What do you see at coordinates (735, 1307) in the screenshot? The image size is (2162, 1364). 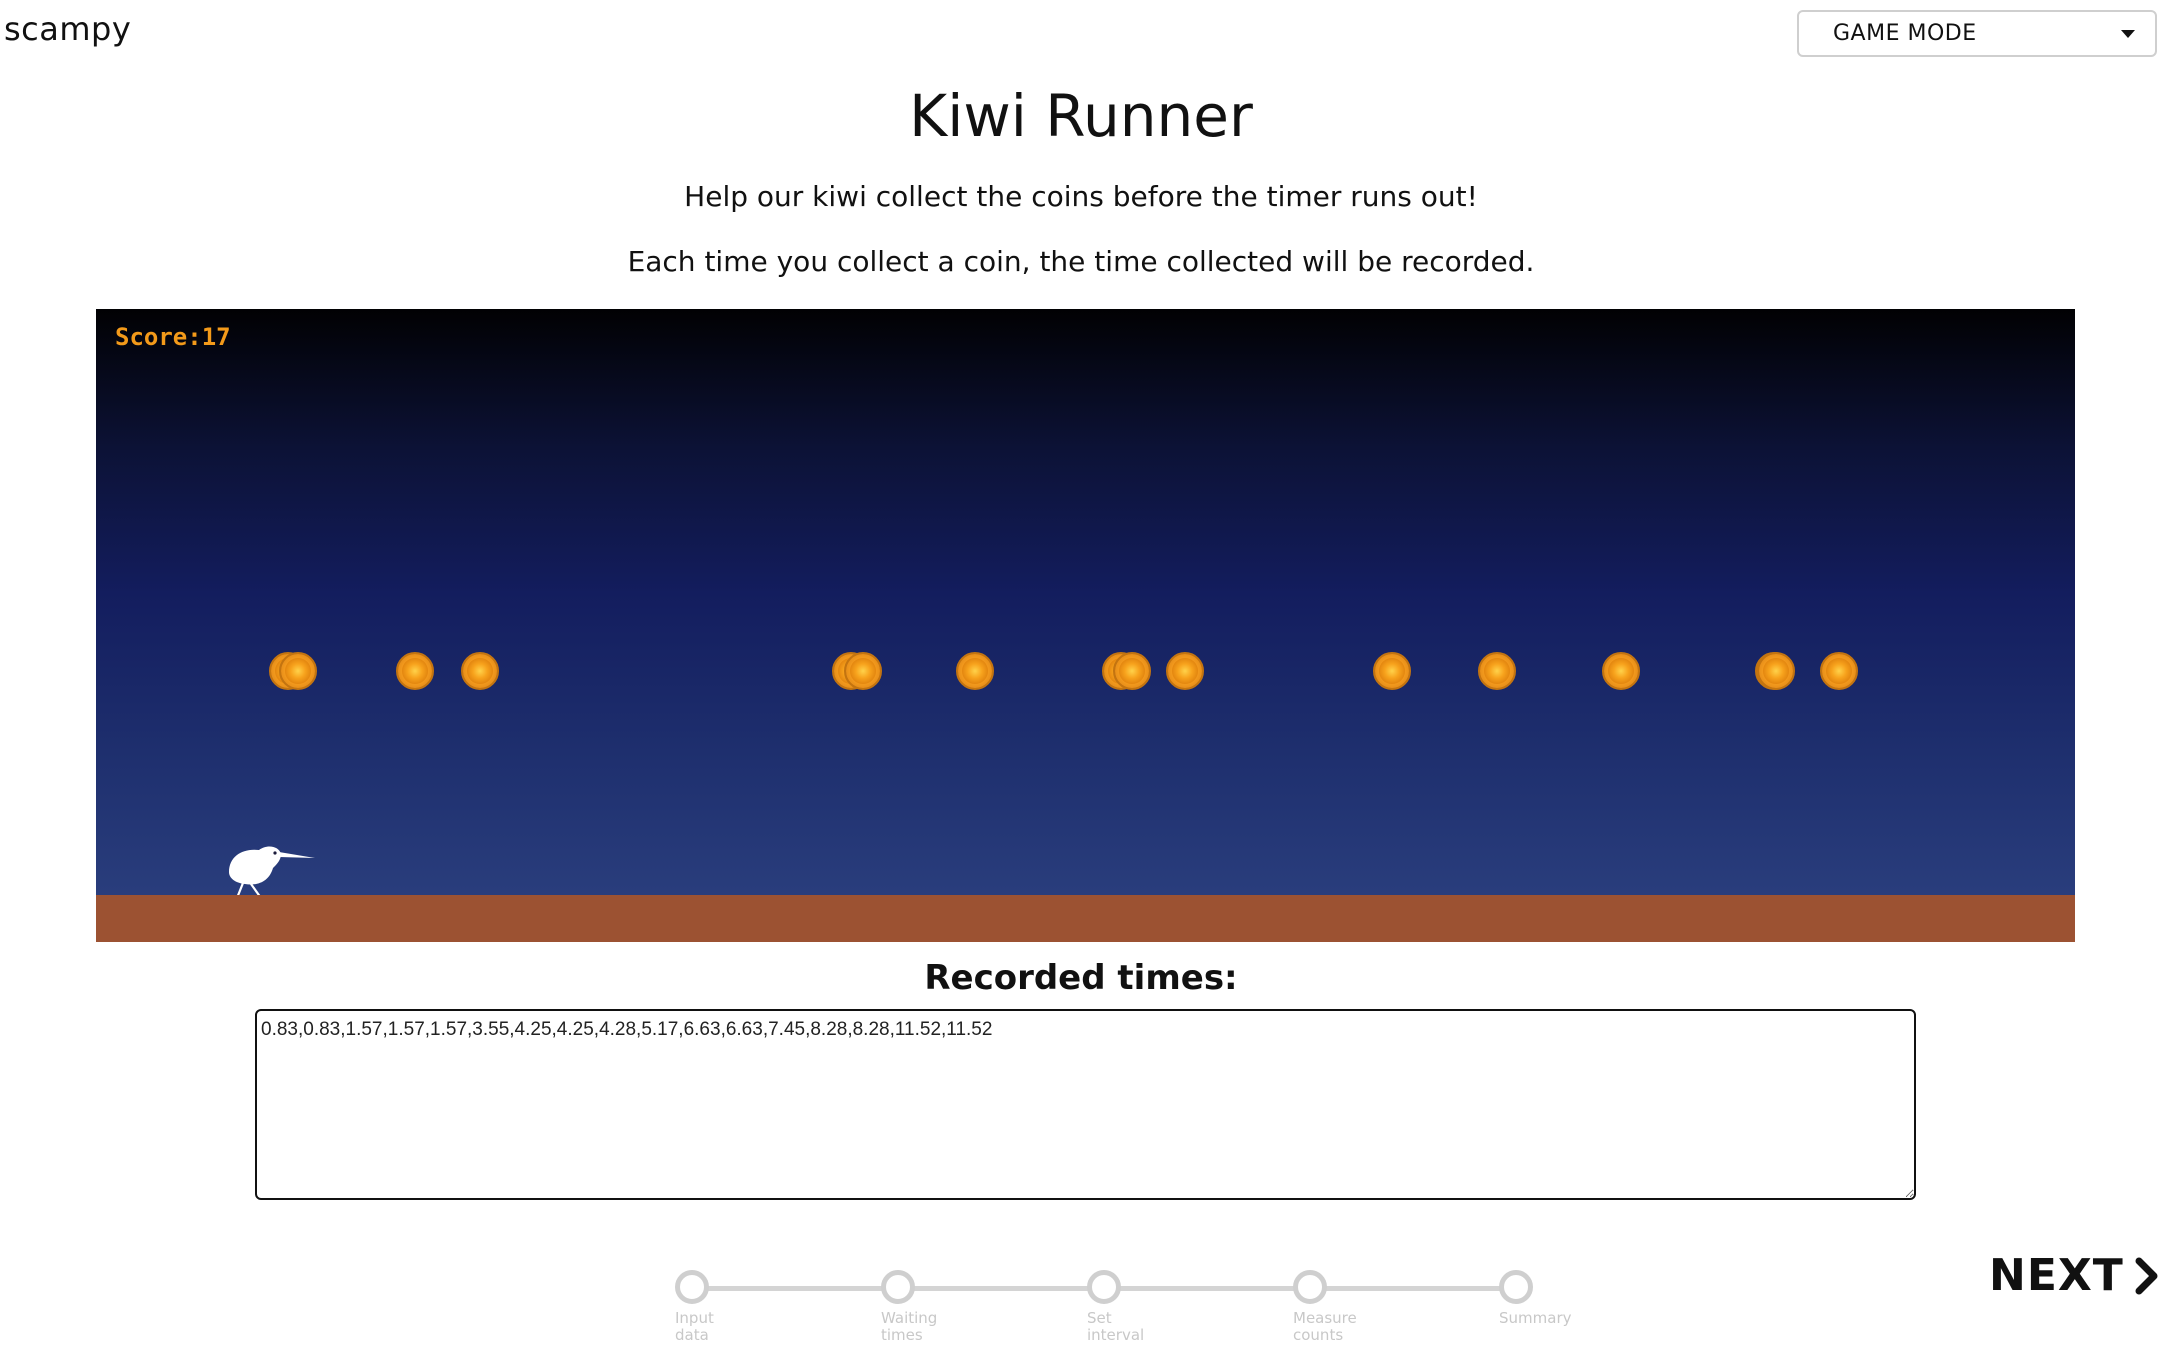 I see `step-input-data: Input data` at bounding box center [735, 1307].